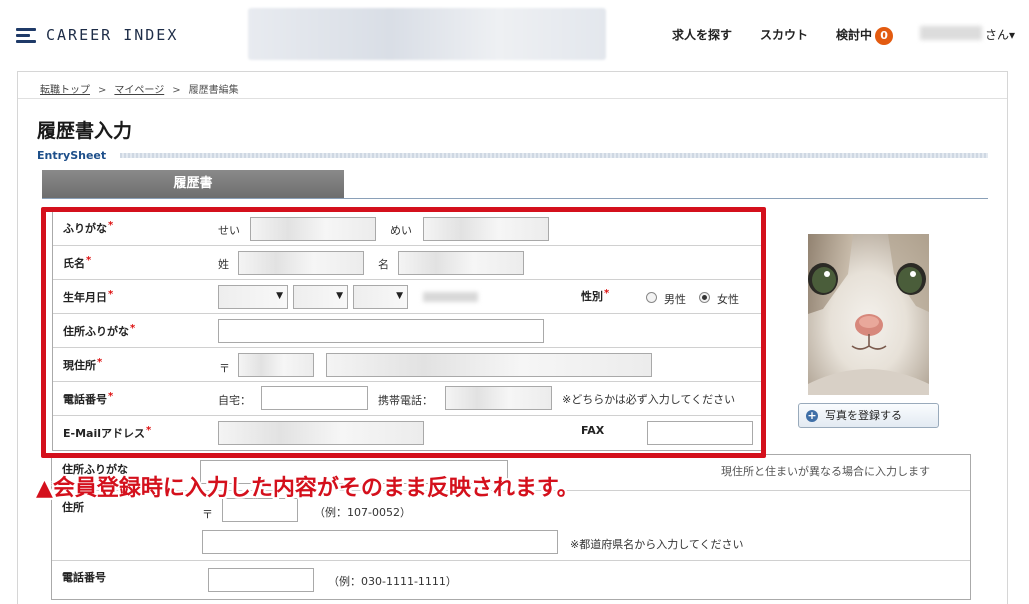 The height and width of the screenshot is (604, 1029). Describe the element at coordinates (72, 155) in the screenshot. I see `page-subtitle: EntrySheet` at that location.